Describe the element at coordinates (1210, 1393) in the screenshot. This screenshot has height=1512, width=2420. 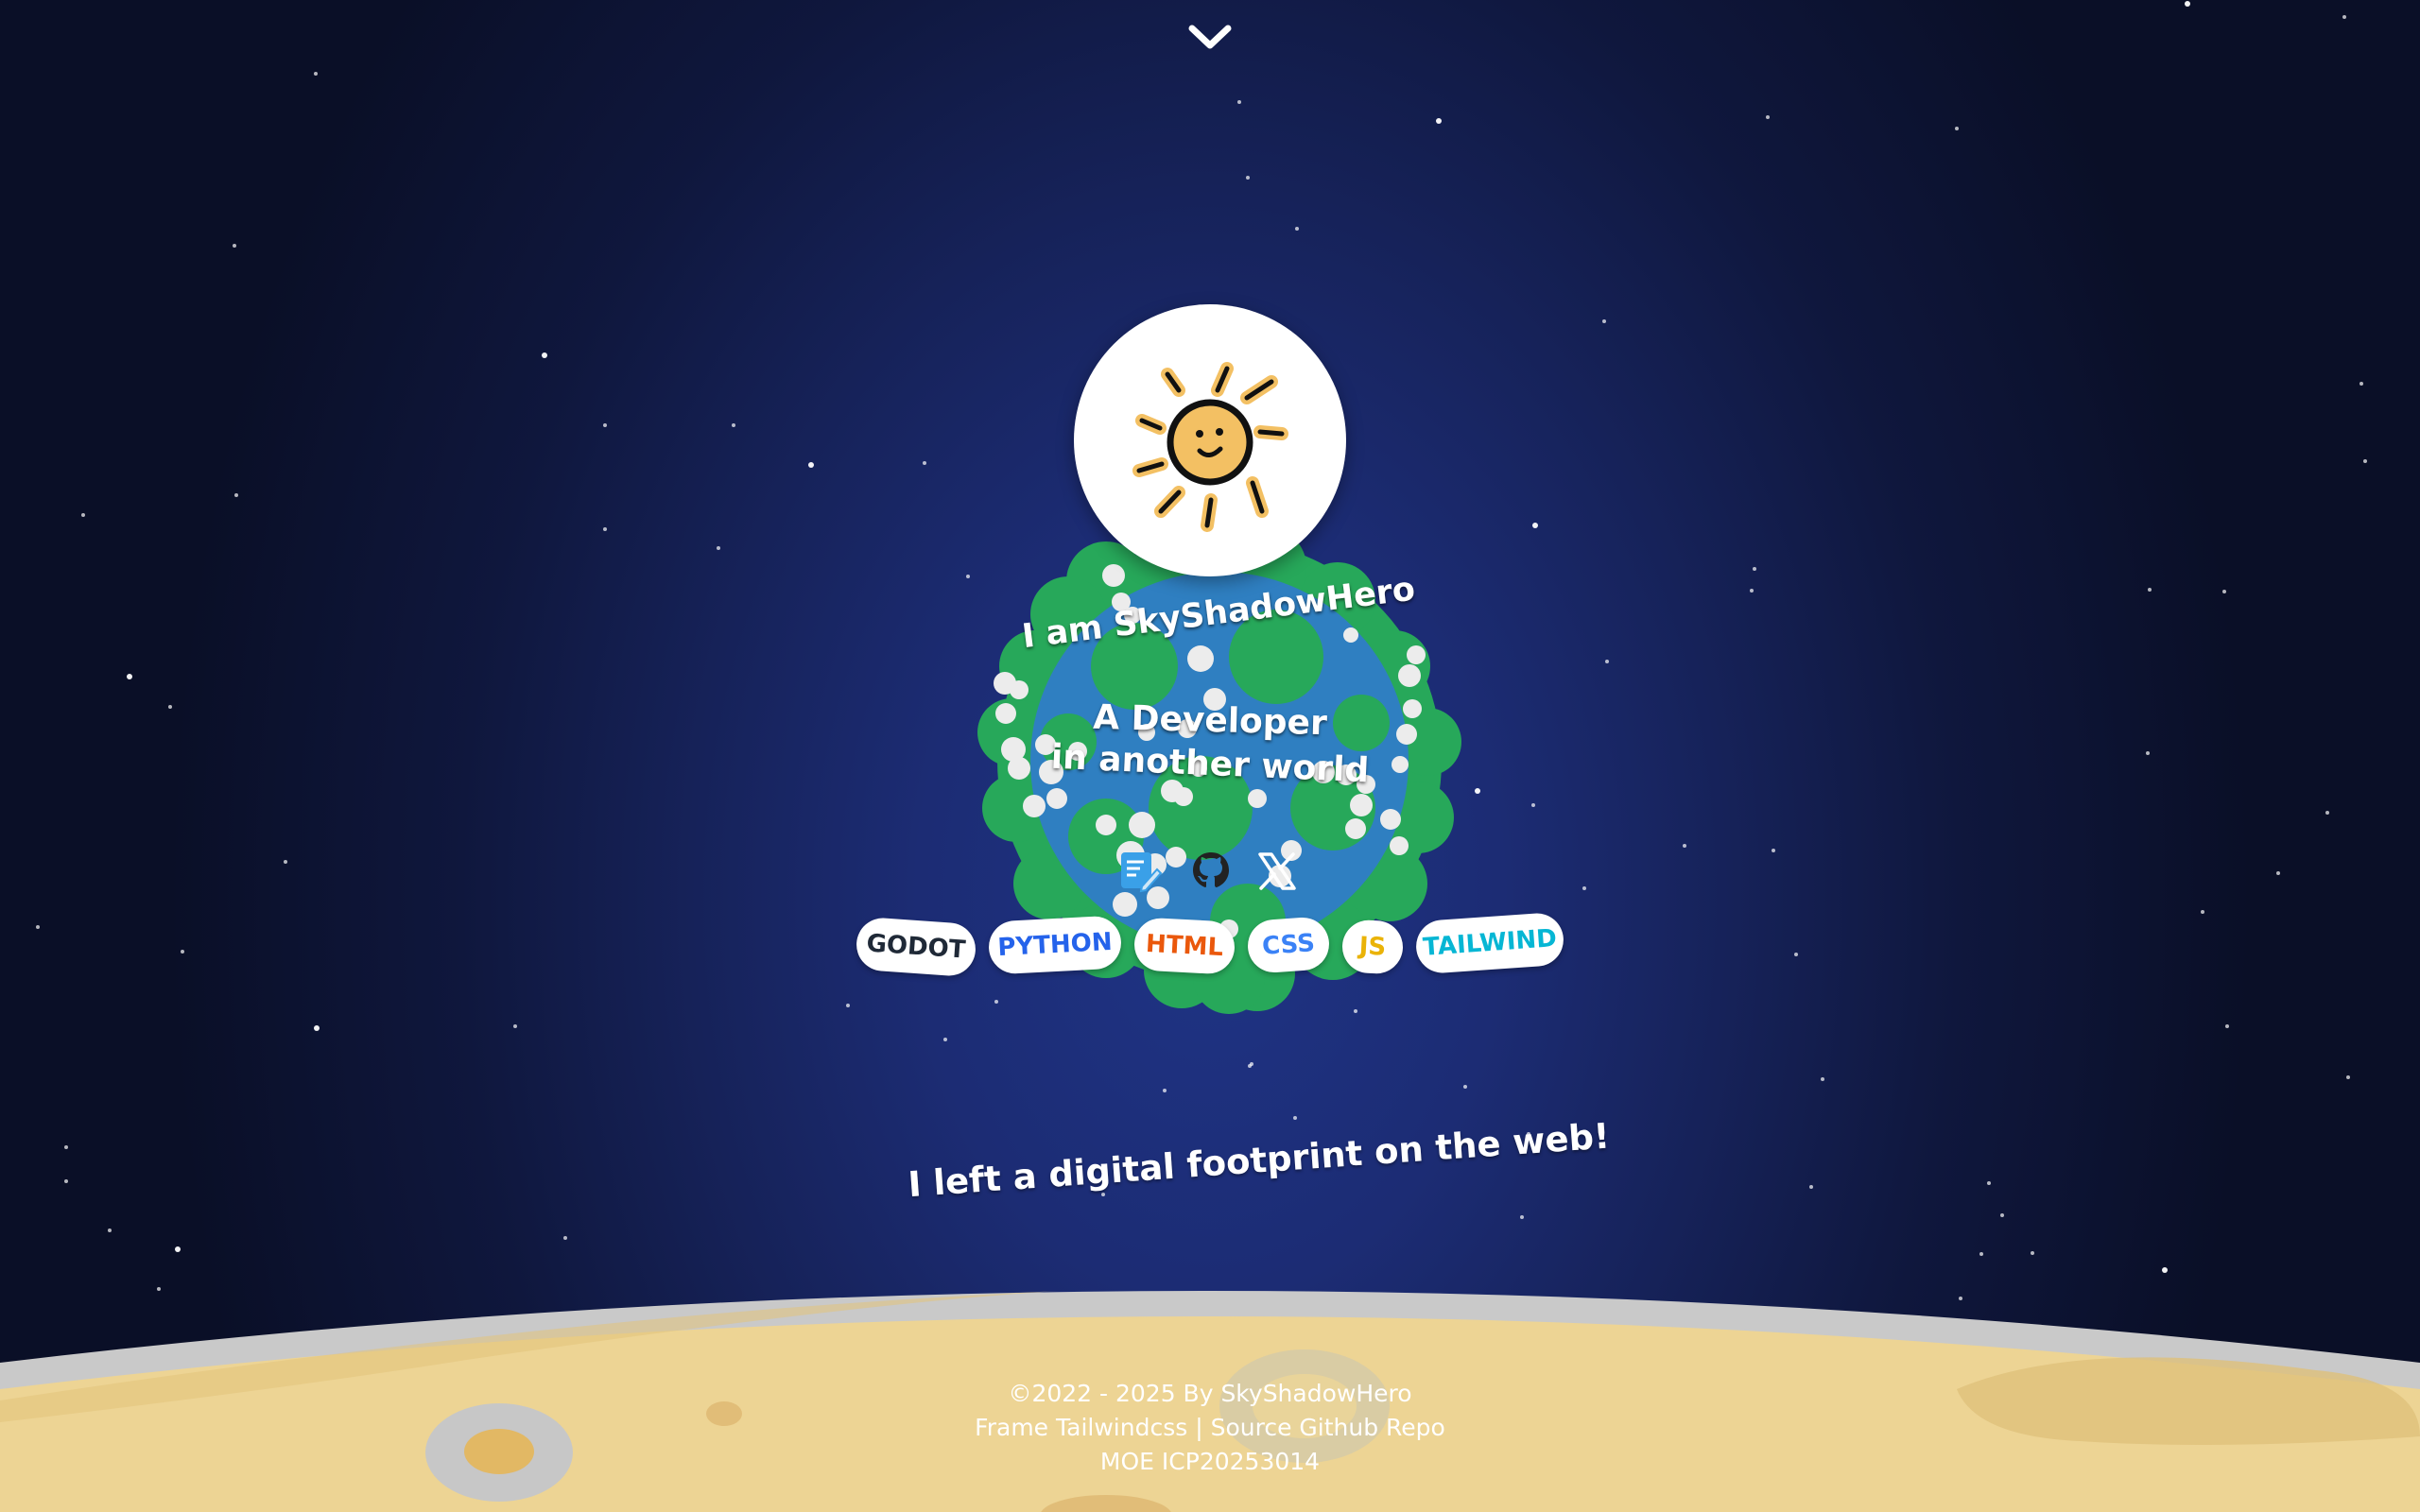
I see `footer-copyright: ©2022 - 2025 By SkyShadowHero` at that location.